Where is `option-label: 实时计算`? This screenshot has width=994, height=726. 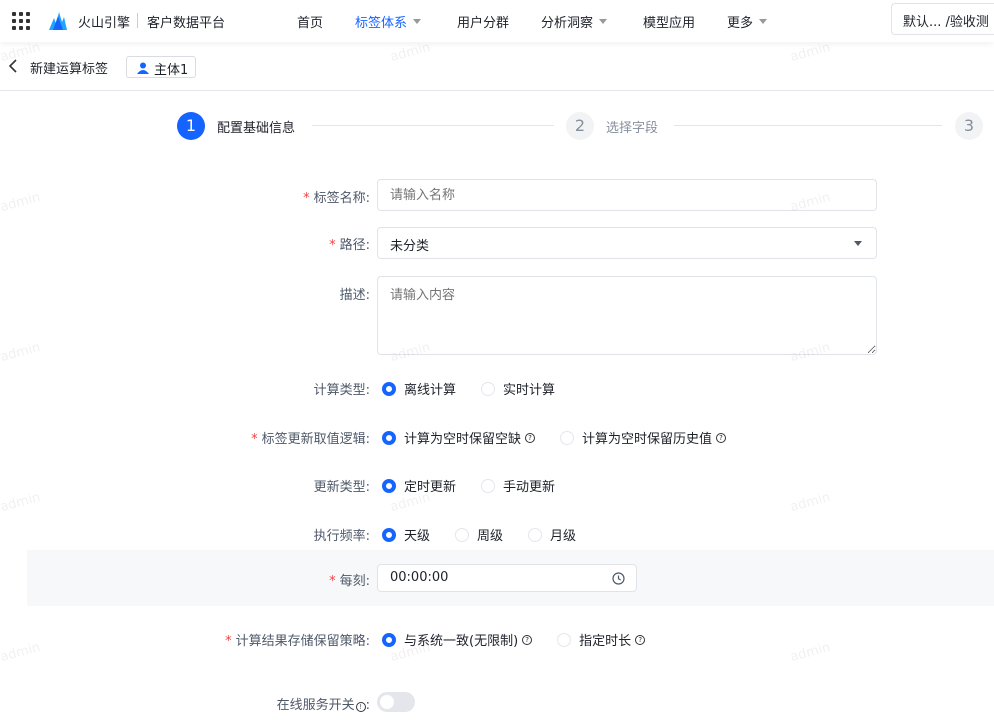 option-label: 实时计算 is located at coordinates (529, 390).